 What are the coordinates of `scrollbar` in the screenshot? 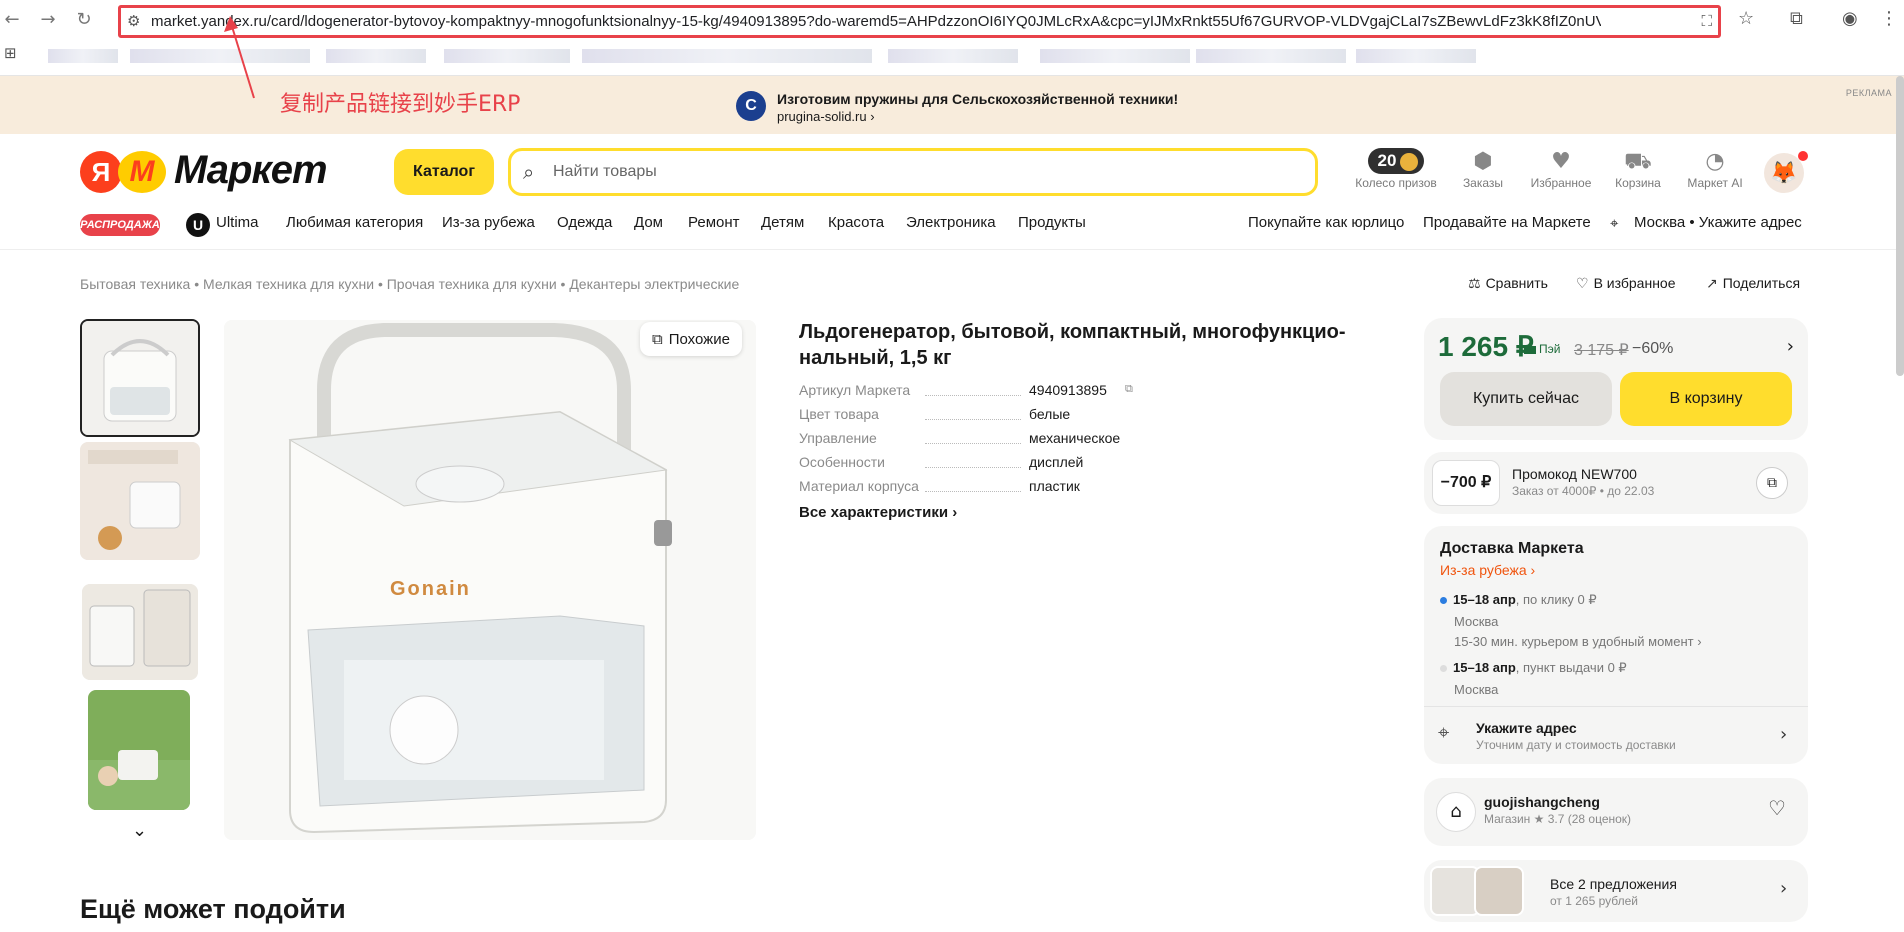 It's located at (1900, 226).